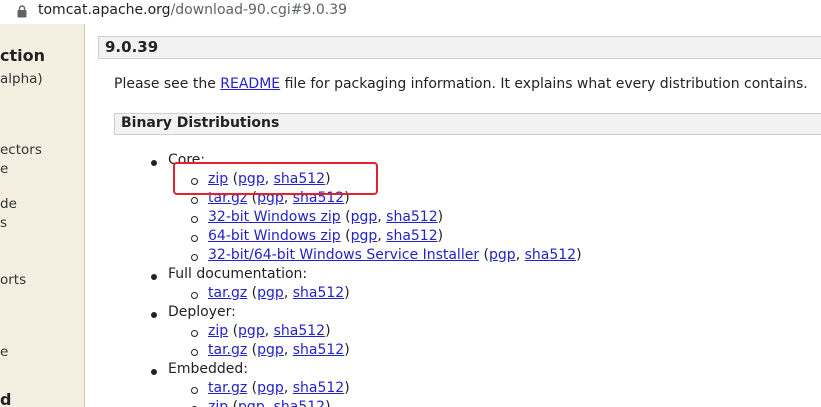  I want to click on sidebar-item-misc: e, so click(4, 352).